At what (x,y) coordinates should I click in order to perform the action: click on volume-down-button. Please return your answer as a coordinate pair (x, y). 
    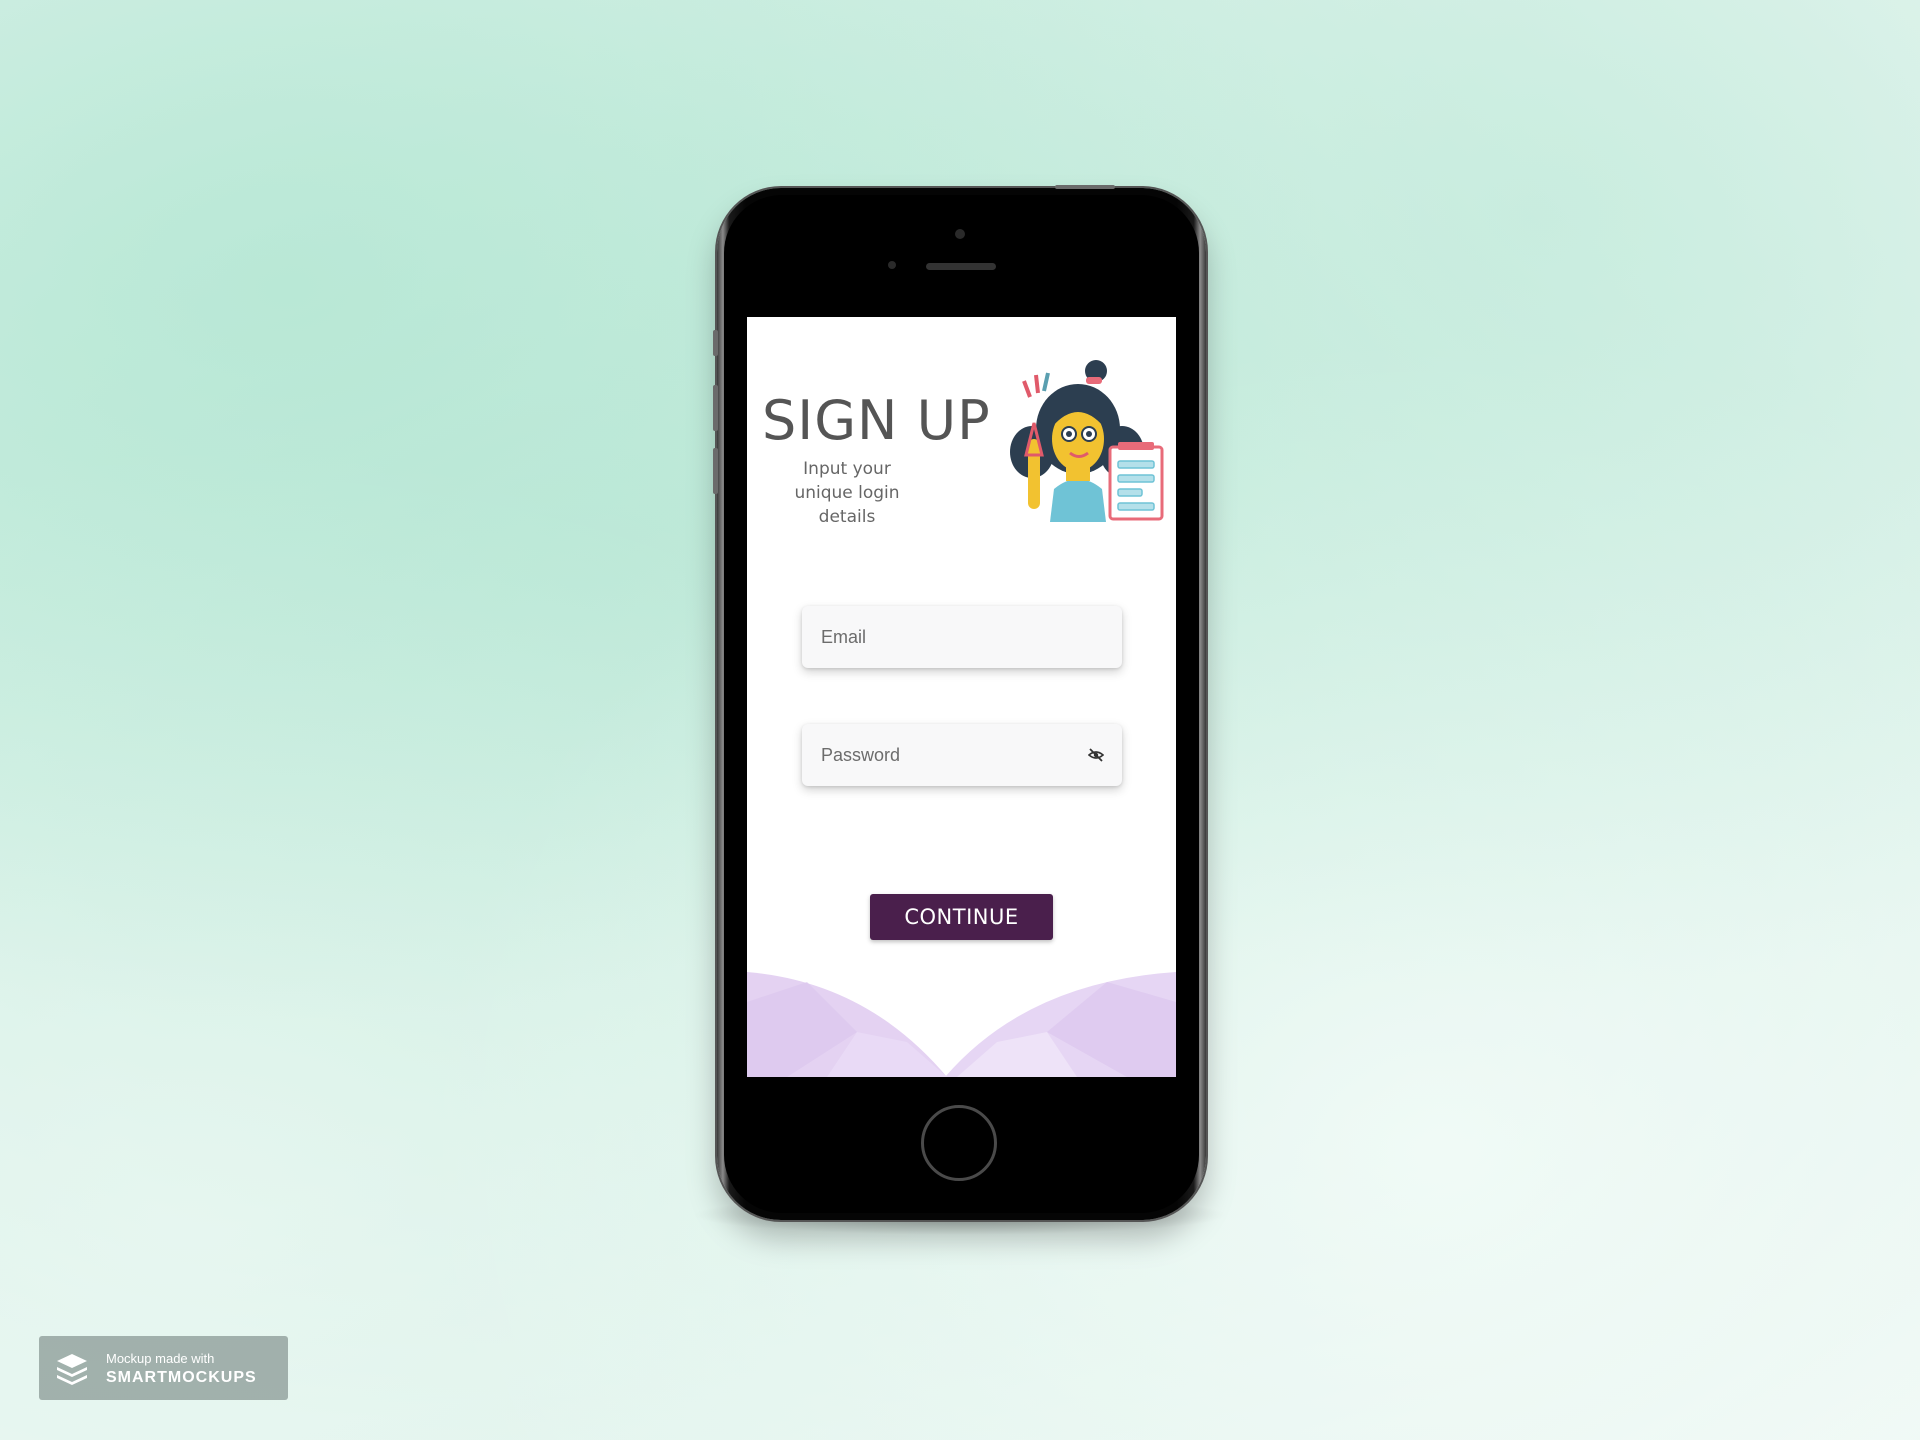
    Looking at the image, I should click on (715, 471).